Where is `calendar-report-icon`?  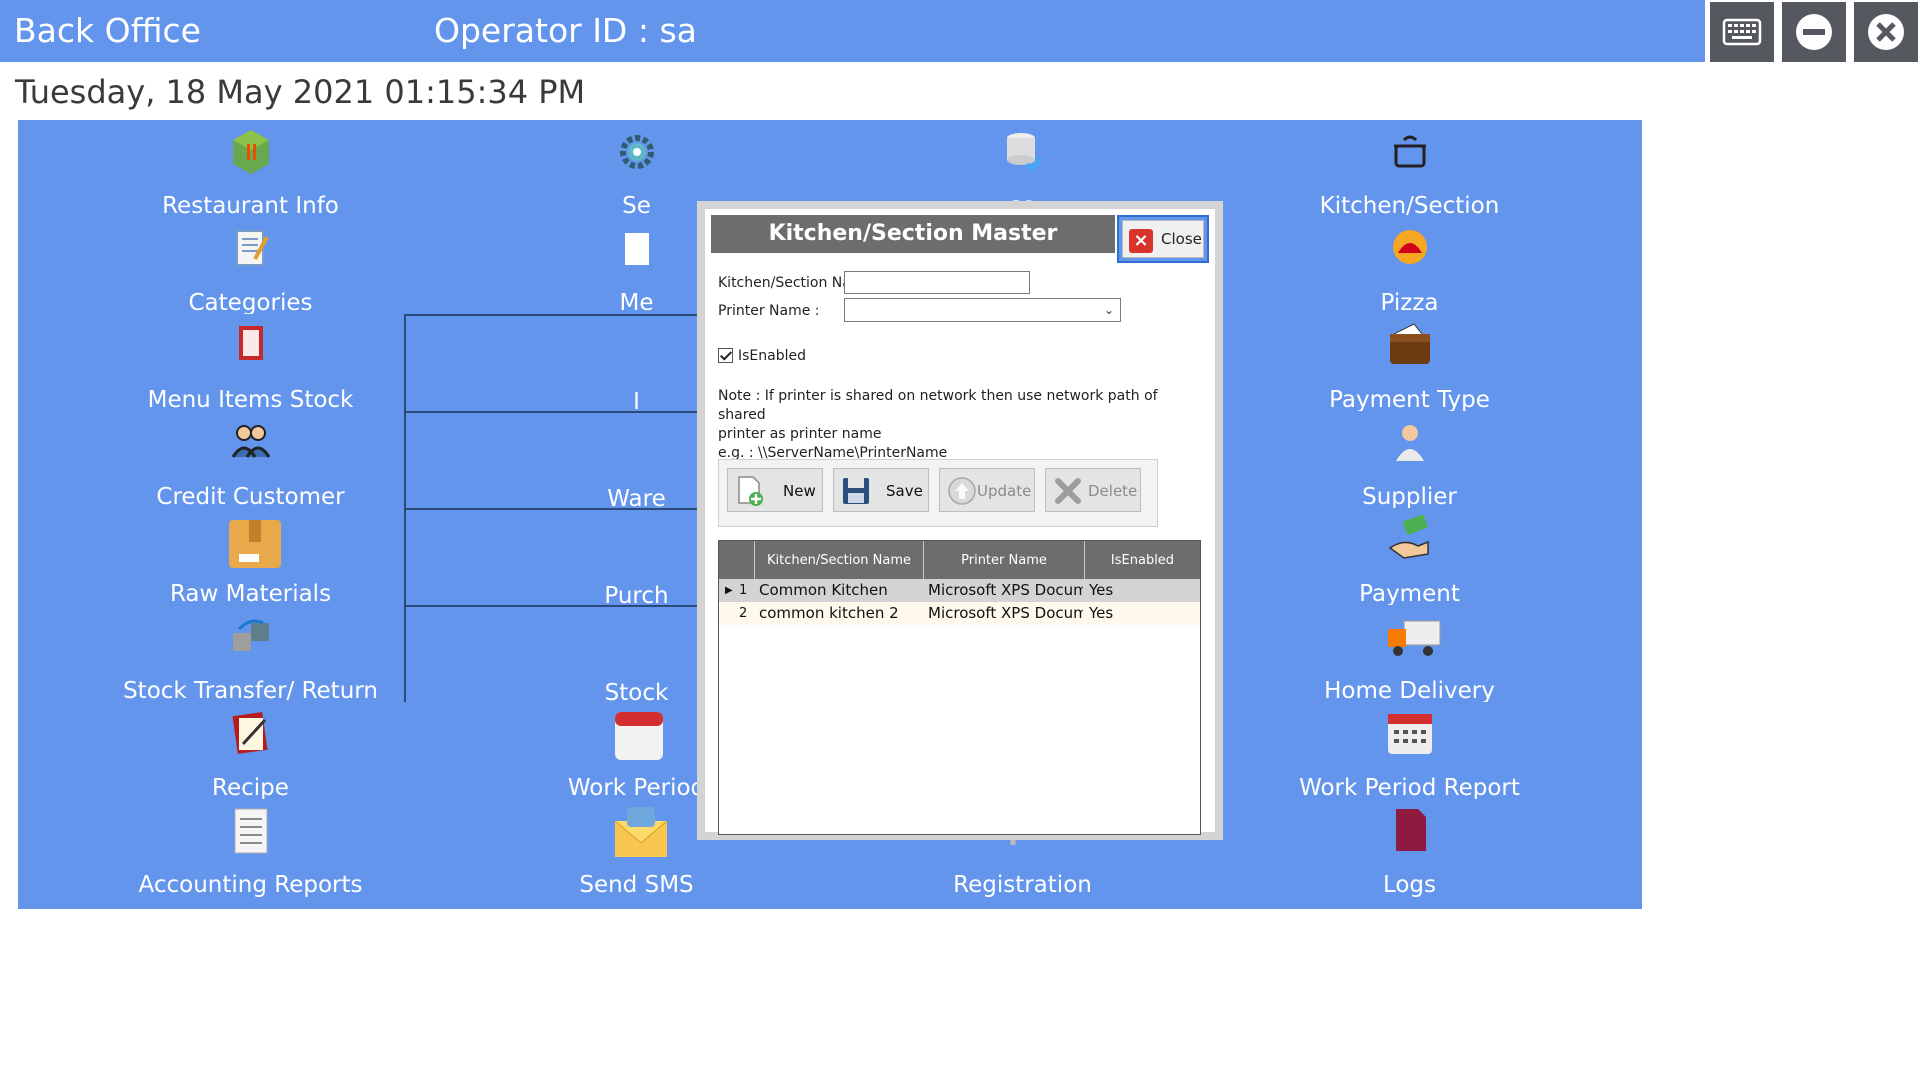 calendar-report-icon is located at coordinates (1410, 734).